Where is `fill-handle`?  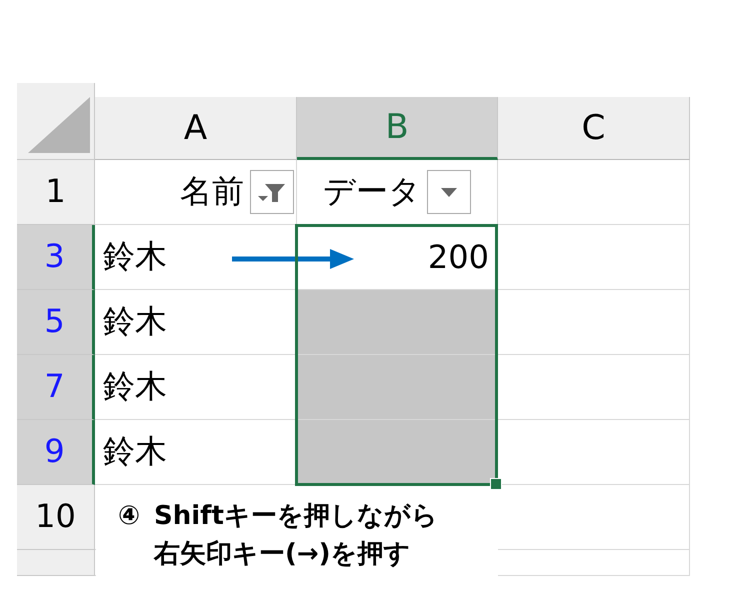
fill-handle is located at coordinates (496, 484).